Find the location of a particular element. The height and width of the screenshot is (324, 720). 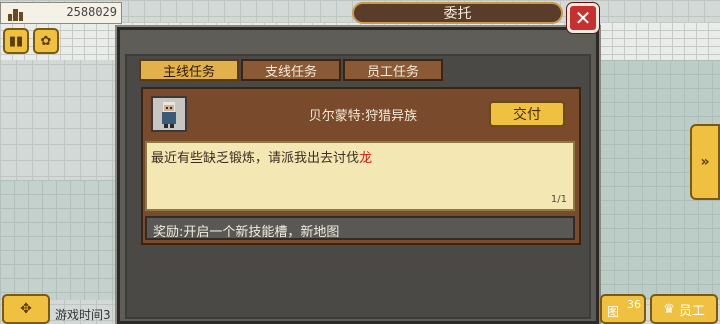

quest-header: 贝尔蒙特:狩猎异族 交付 is located at coordinates (361, 113).